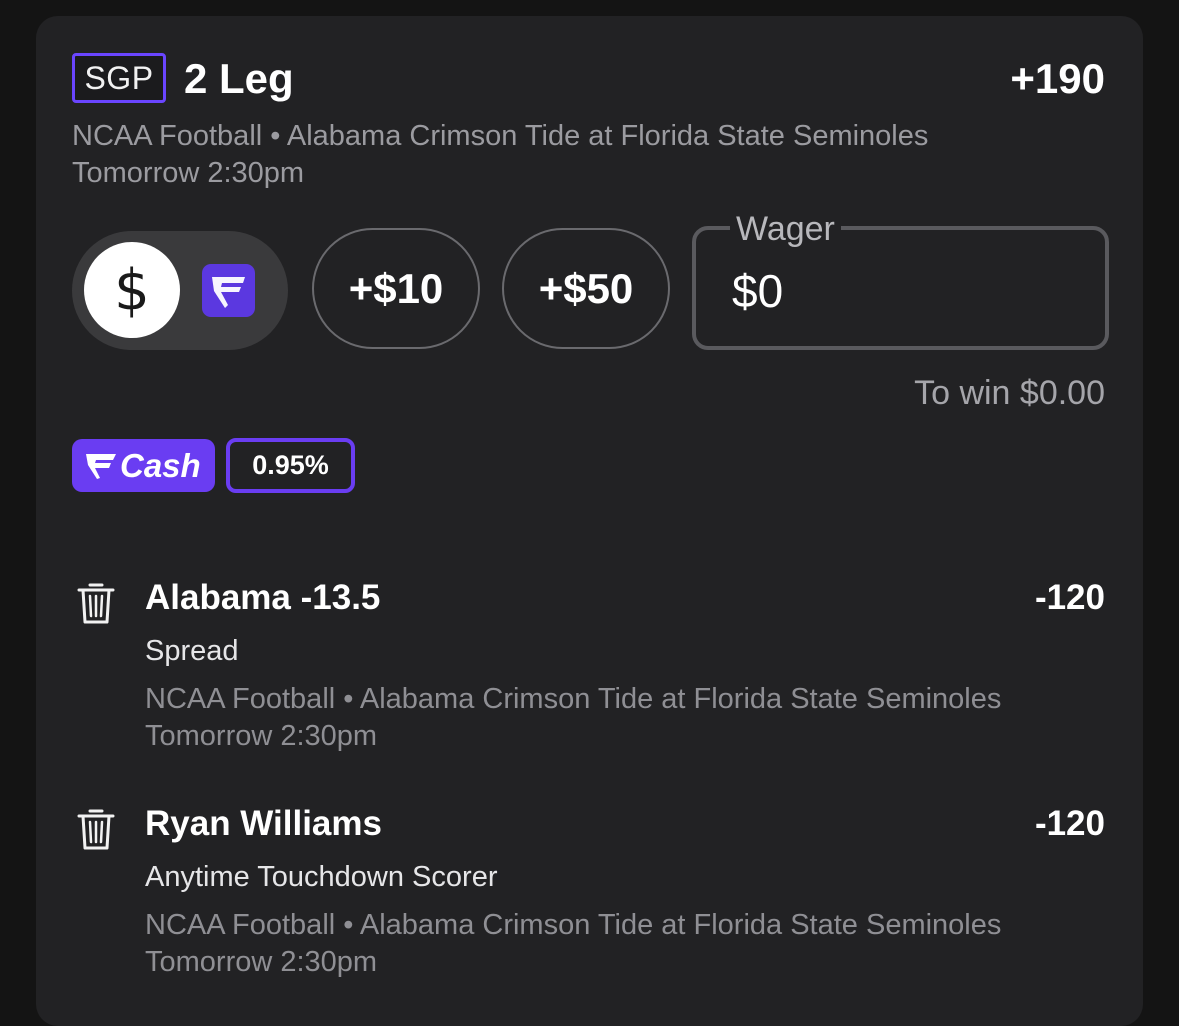 The width and height of the screenshot is (1179, 1026). Describe the element at coordinates (900, 280) in the screenshot. I see `wager-input: Wager $0` at that location.